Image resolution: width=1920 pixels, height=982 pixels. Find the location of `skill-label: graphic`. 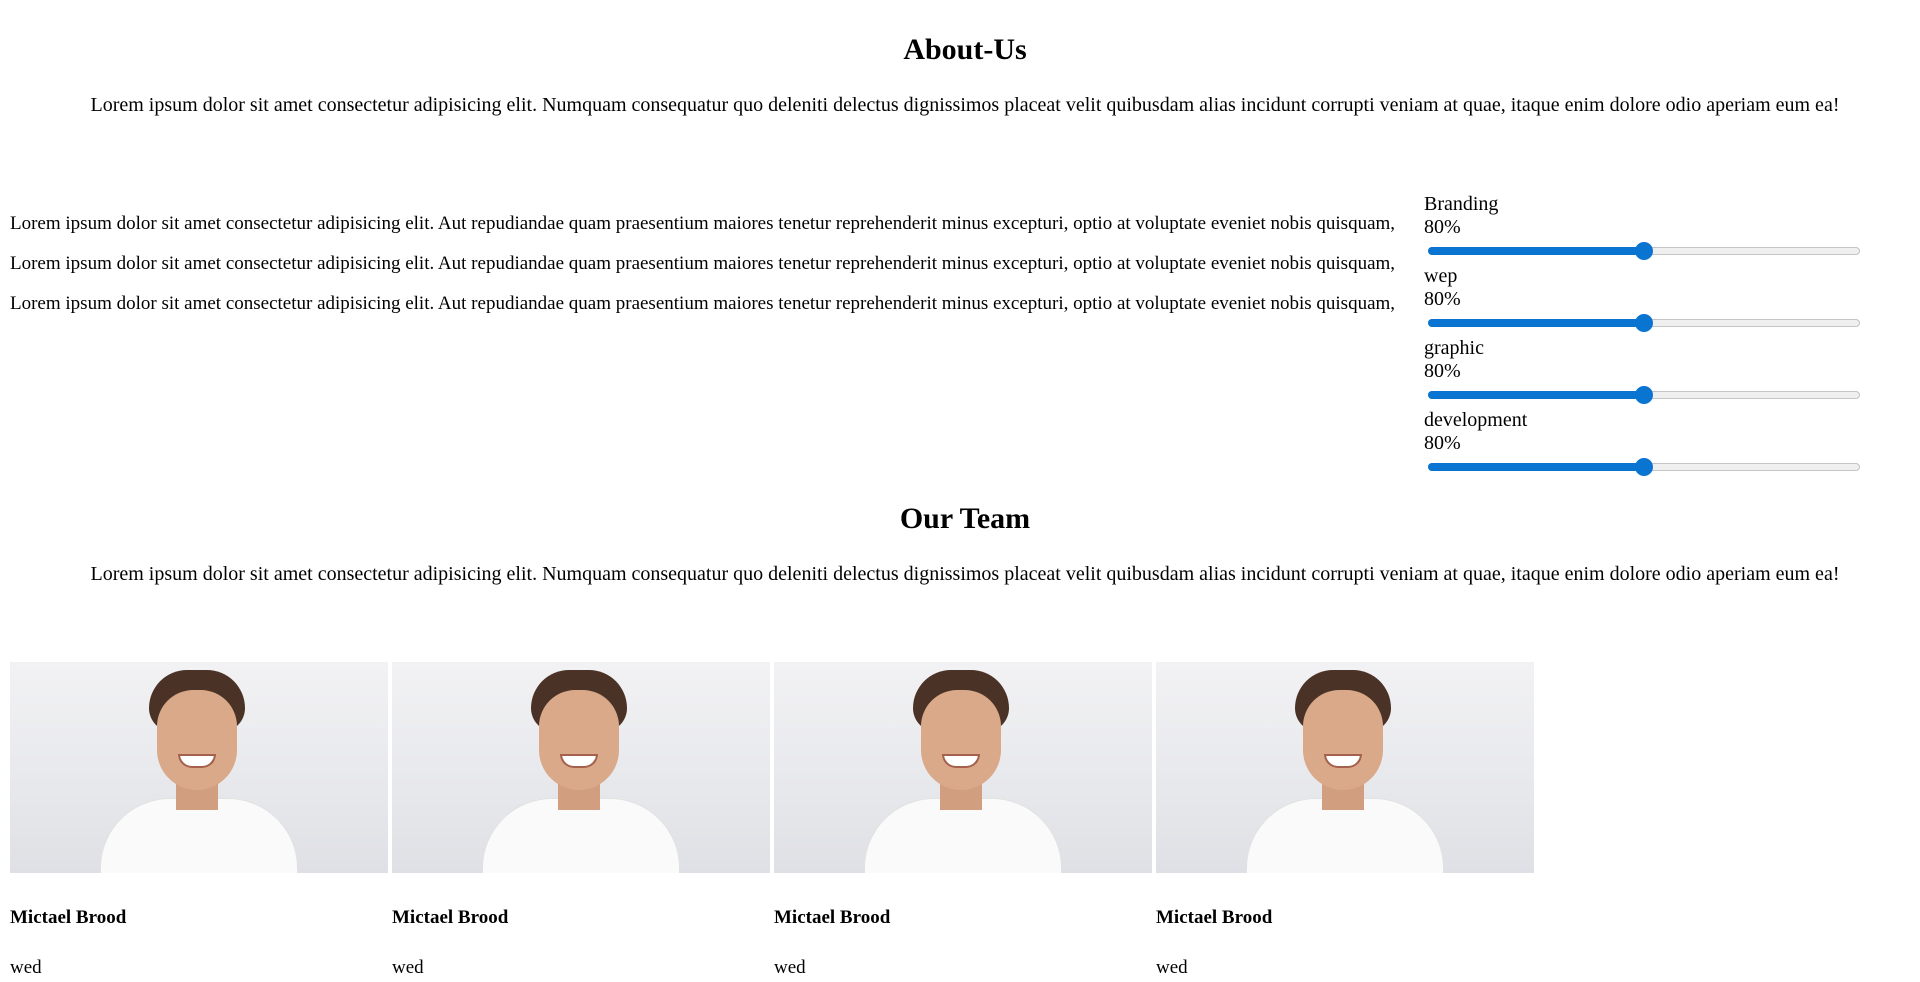

skill-label: graphic is located at coordinates (1454, 348).